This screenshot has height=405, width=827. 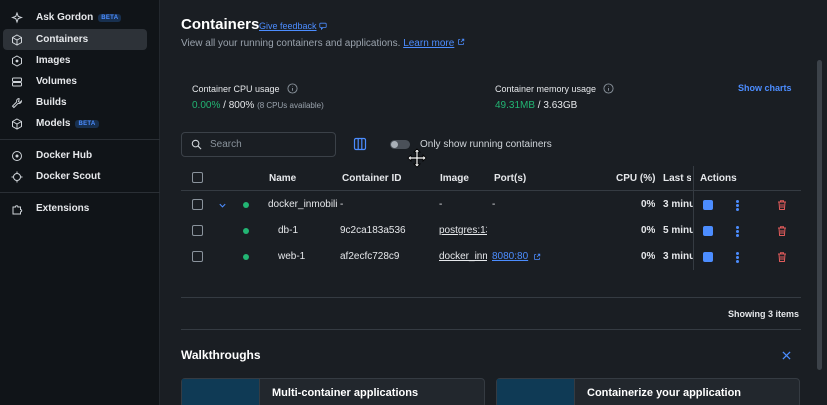 I want to click on sidebar-item-label: Images, so click(x=53, y=60).